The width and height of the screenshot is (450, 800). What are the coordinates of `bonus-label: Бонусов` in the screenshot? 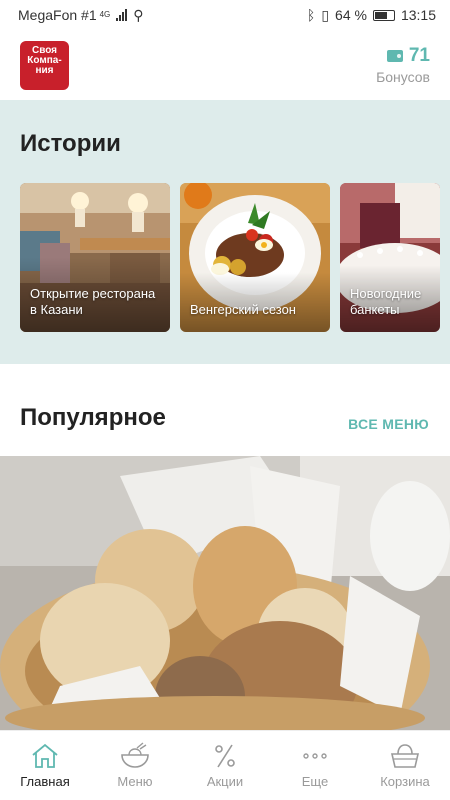 It's located at (403, 77).